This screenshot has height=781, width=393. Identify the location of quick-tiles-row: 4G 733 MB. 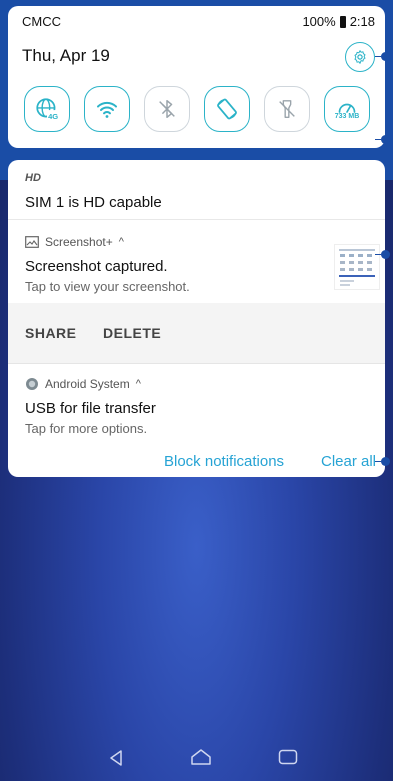
(197, 109).